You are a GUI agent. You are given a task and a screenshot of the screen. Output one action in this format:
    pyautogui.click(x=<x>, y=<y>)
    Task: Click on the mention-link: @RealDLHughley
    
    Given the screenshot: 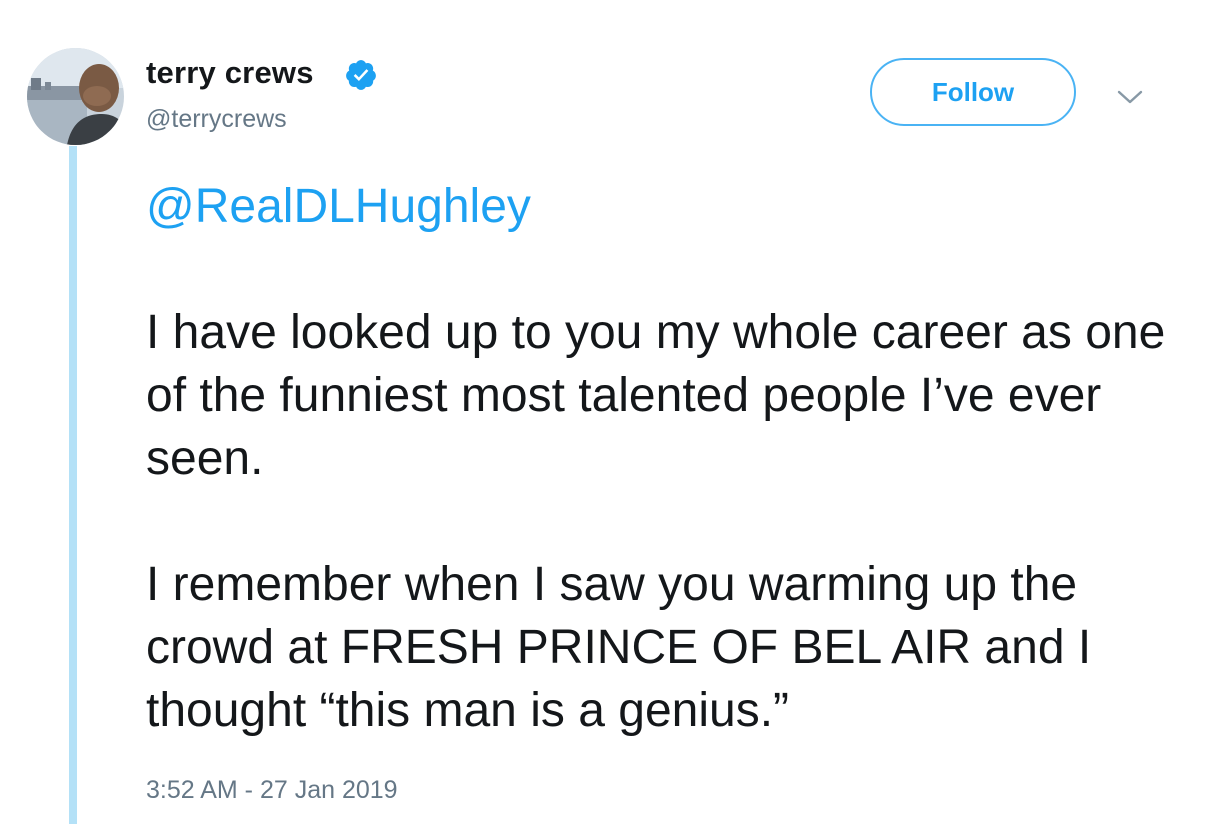 What is the action you would take?
    pyautogui.click(x=666, y=206)
    